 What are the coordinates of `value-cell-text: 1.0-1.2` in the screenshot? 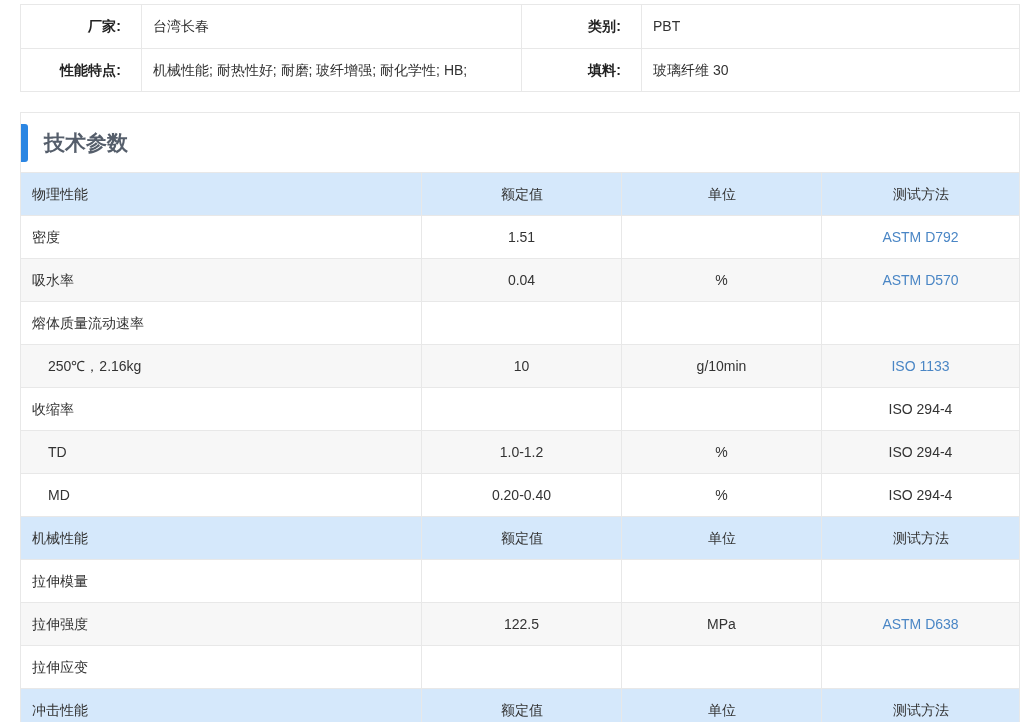 It's located at (521, 452).